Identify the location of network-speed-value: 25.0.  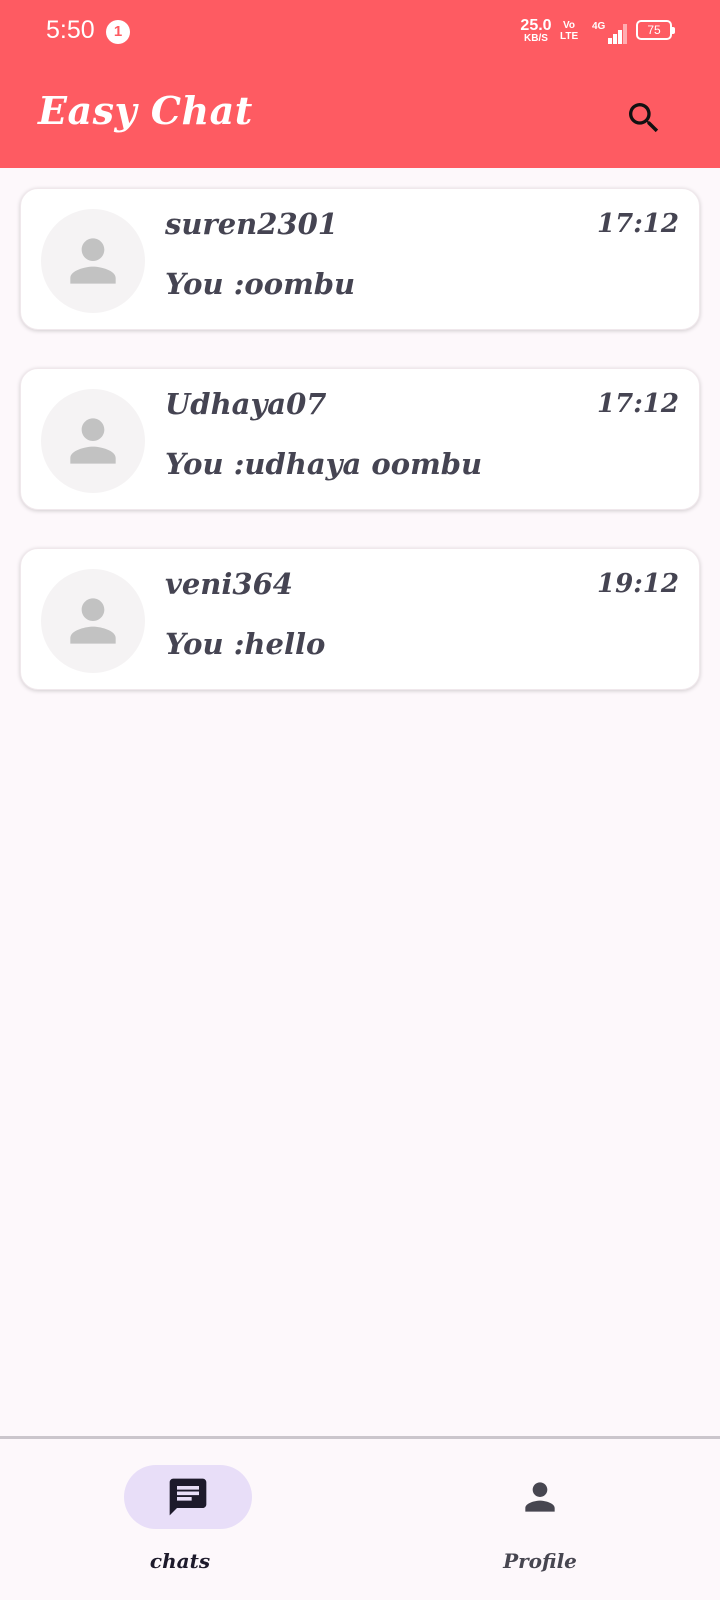
(536, 25).